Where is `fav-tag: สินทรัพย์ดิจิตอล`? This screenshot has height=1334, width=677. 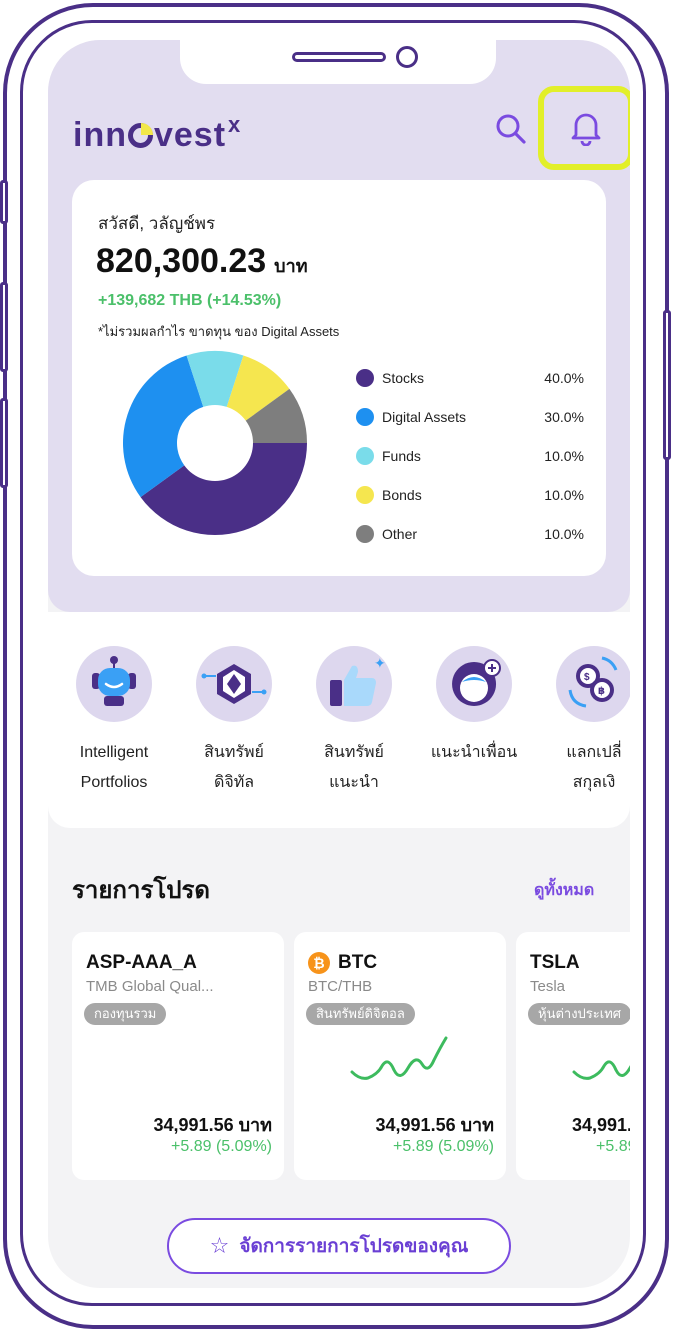 fav-tag: สินทรัพย์ดิจิตอล is located at coordinates (360, 1014).